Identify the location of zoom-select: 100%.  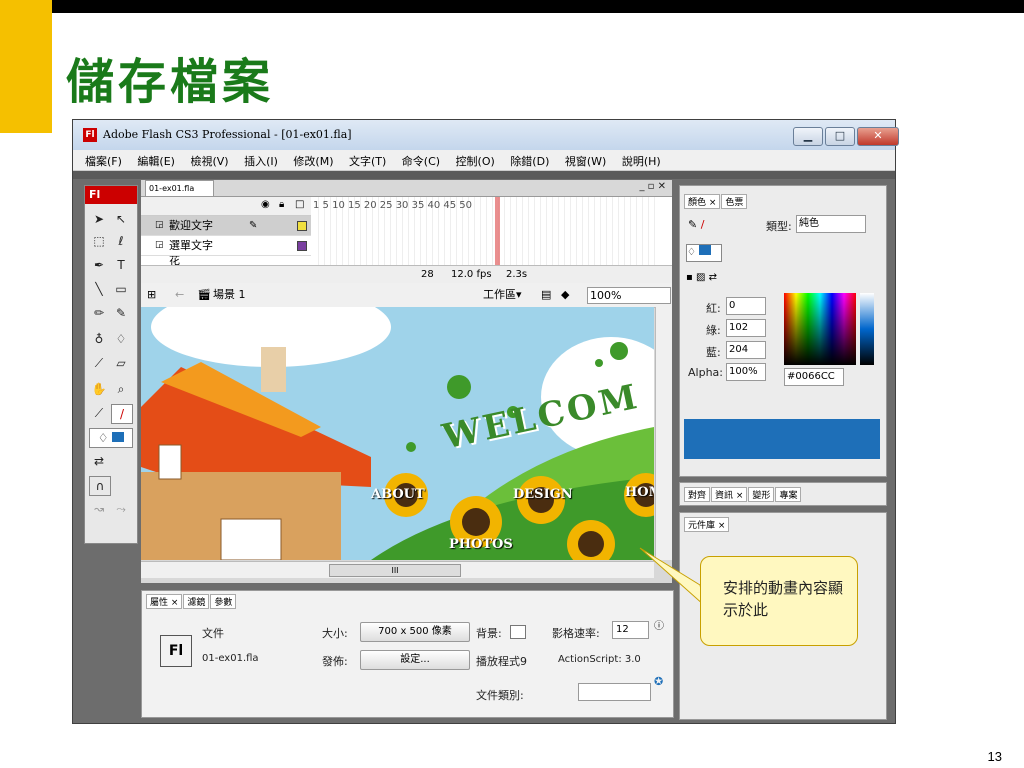
(629, 295).